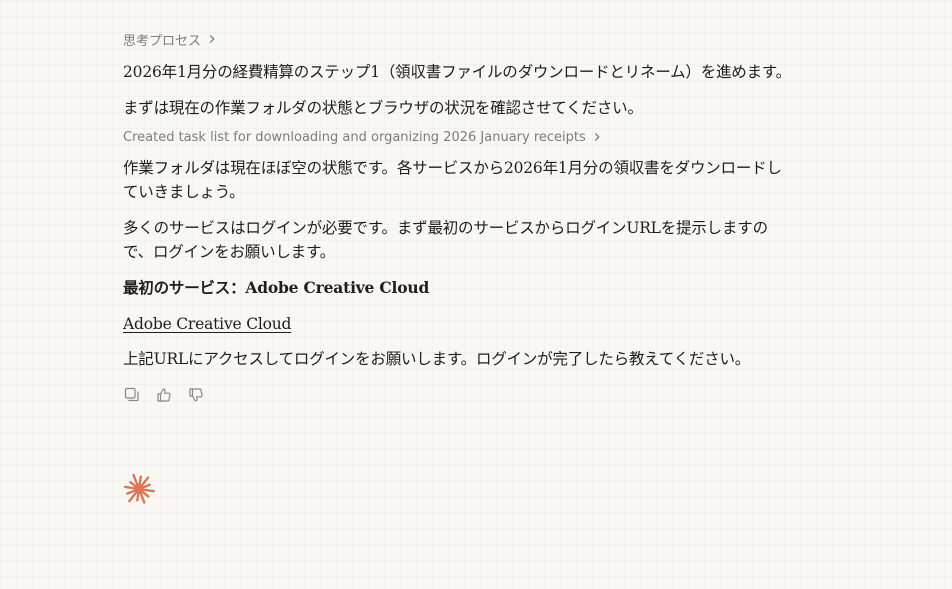  Describe the element at coordinates (207, 324) in the screenshot. I see `adobe-creative-cloud-link: Adobe Creative Cloud` at that location.